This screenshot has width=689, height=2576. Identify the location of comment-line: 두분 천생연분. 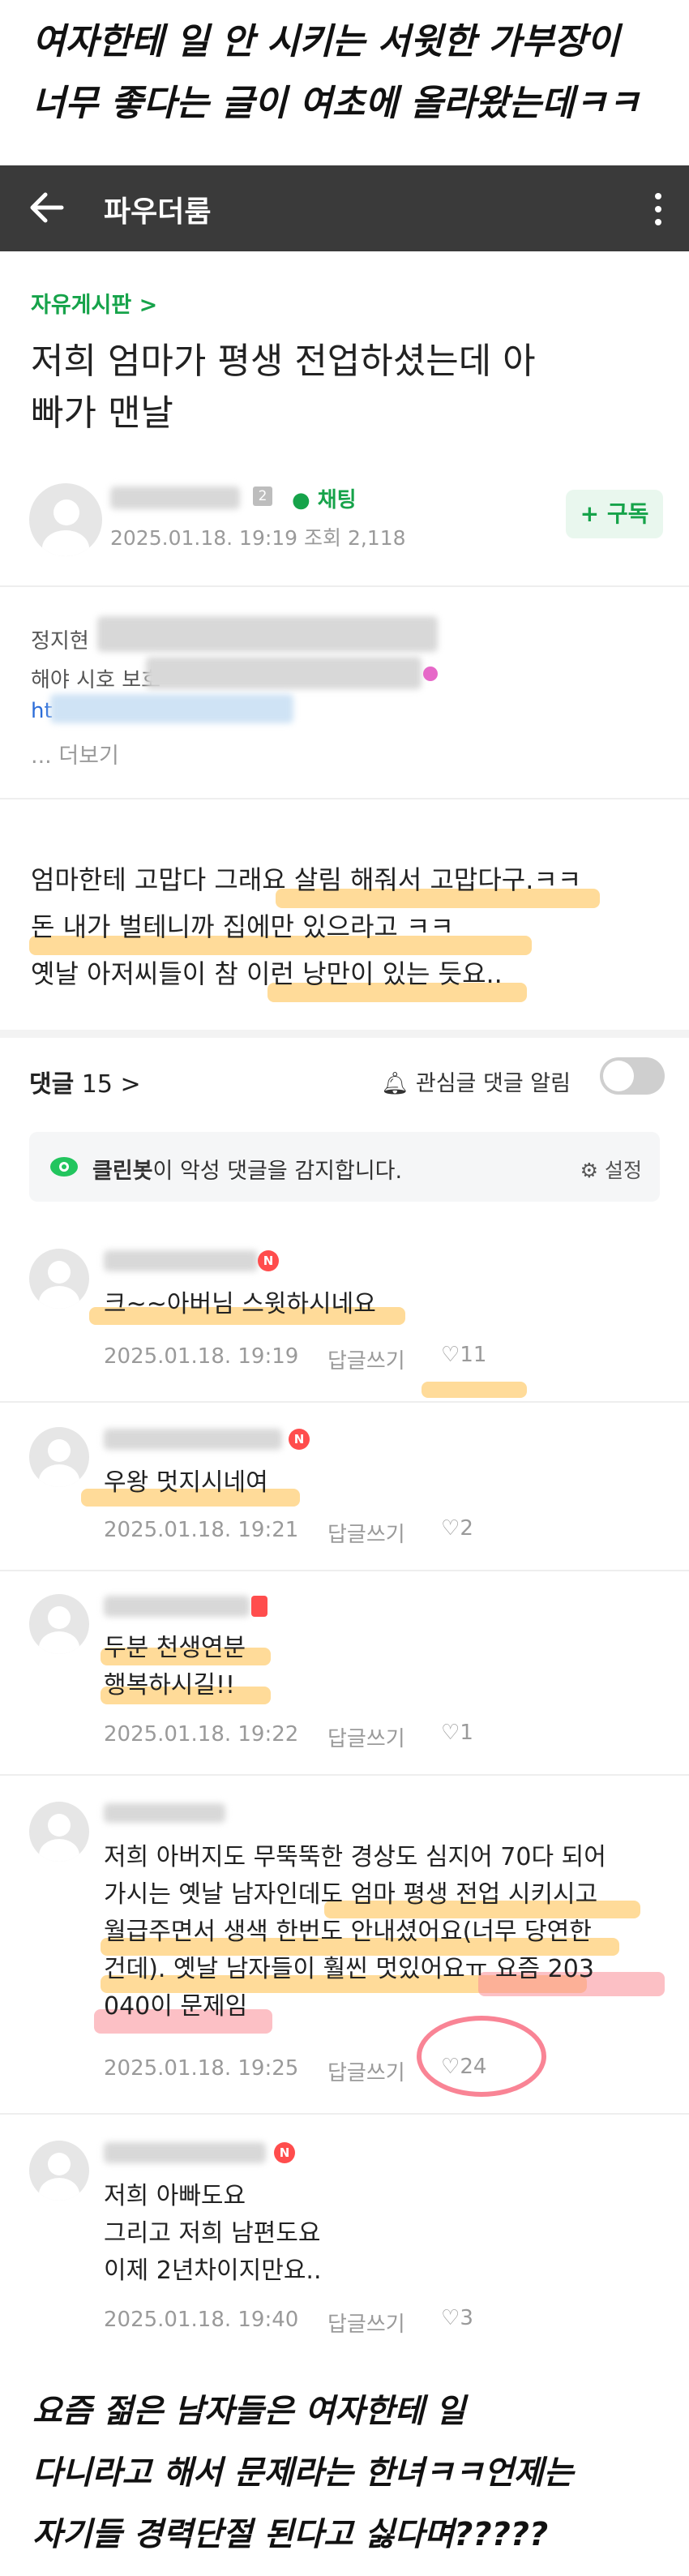
(175, 1648).